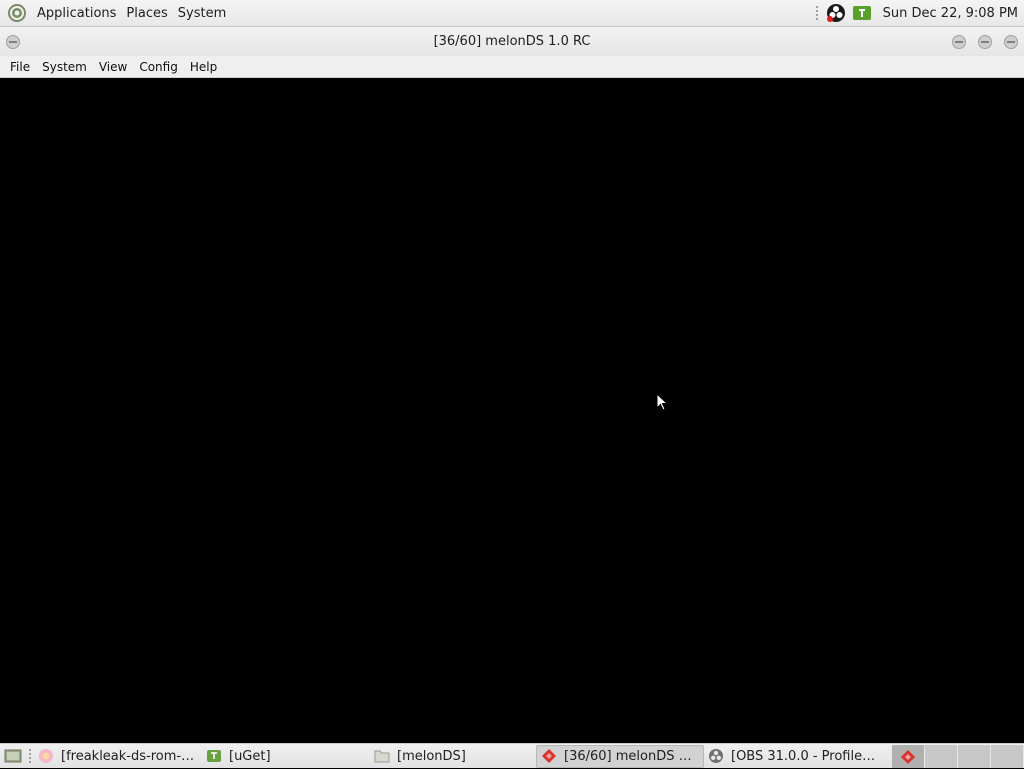 This screenshot has width=1024, height=769. Describe the element at coordinates (30, 756) in the screenshot. I see `taskbar-separator` at that location.